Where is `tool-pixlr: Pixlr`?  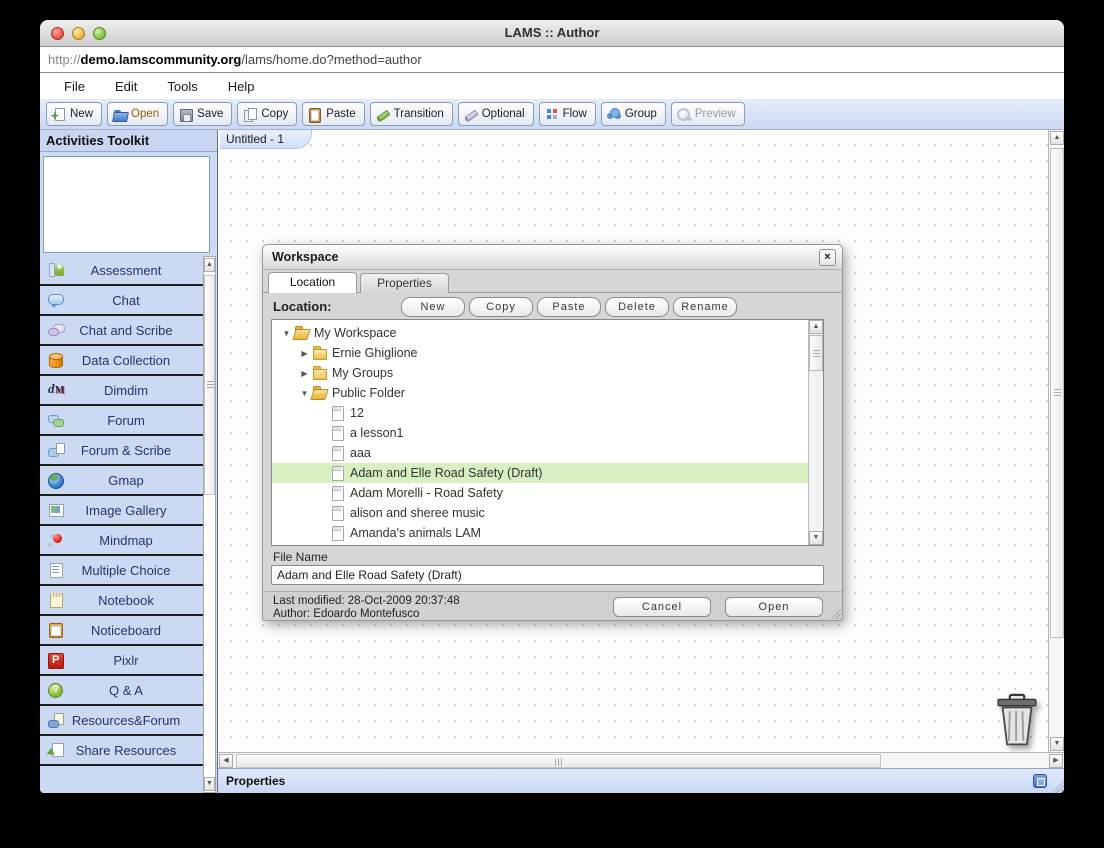
tool-pixlr: Pixlr is located at coordinates (121, 661).